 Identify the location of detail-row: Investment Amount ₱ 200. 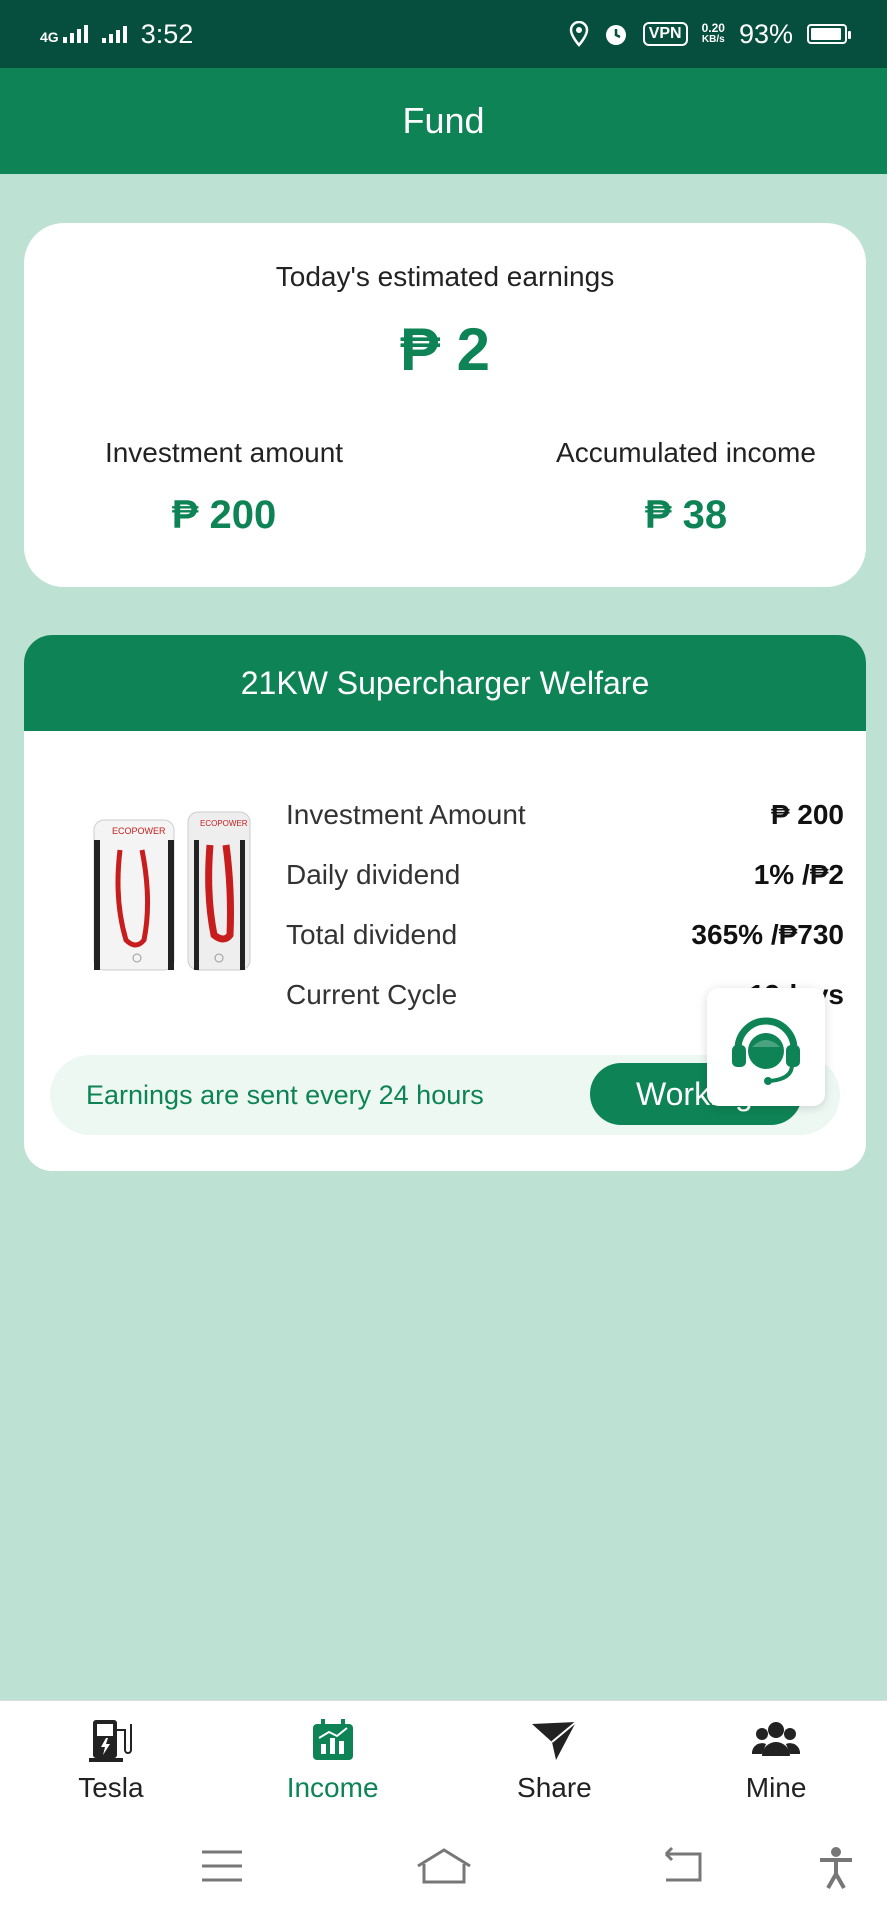
(565, 815).